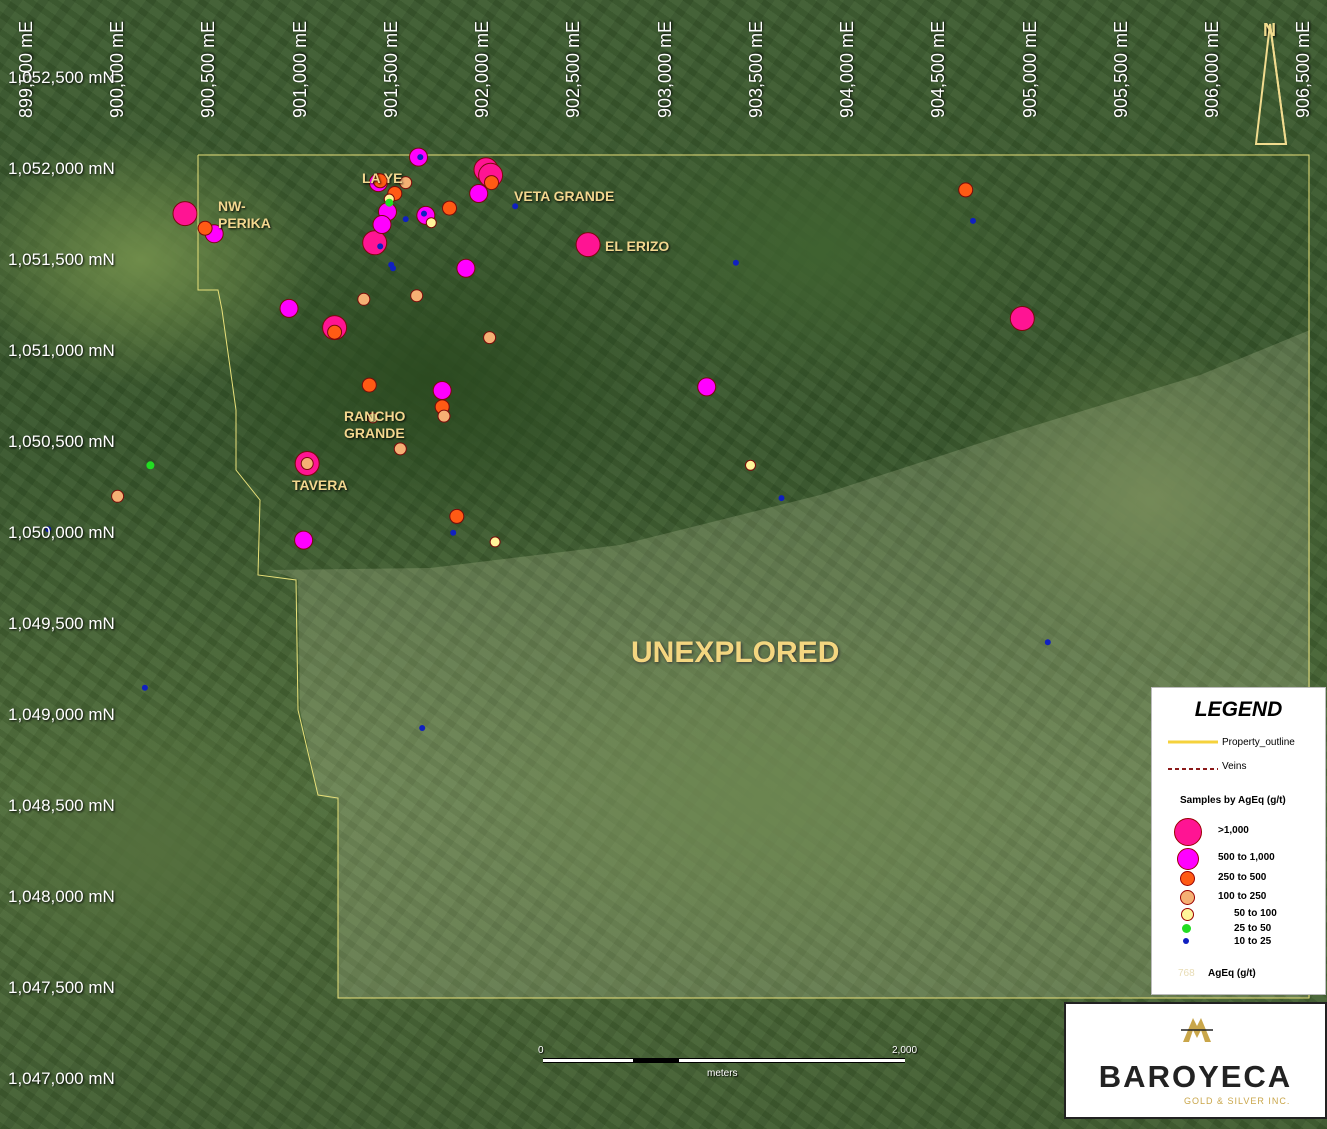  What do you see at coordinates (61, 805) in the screenshot?
I see `northing-label: 1,048,500 mN` at bounding box center [61, 805].